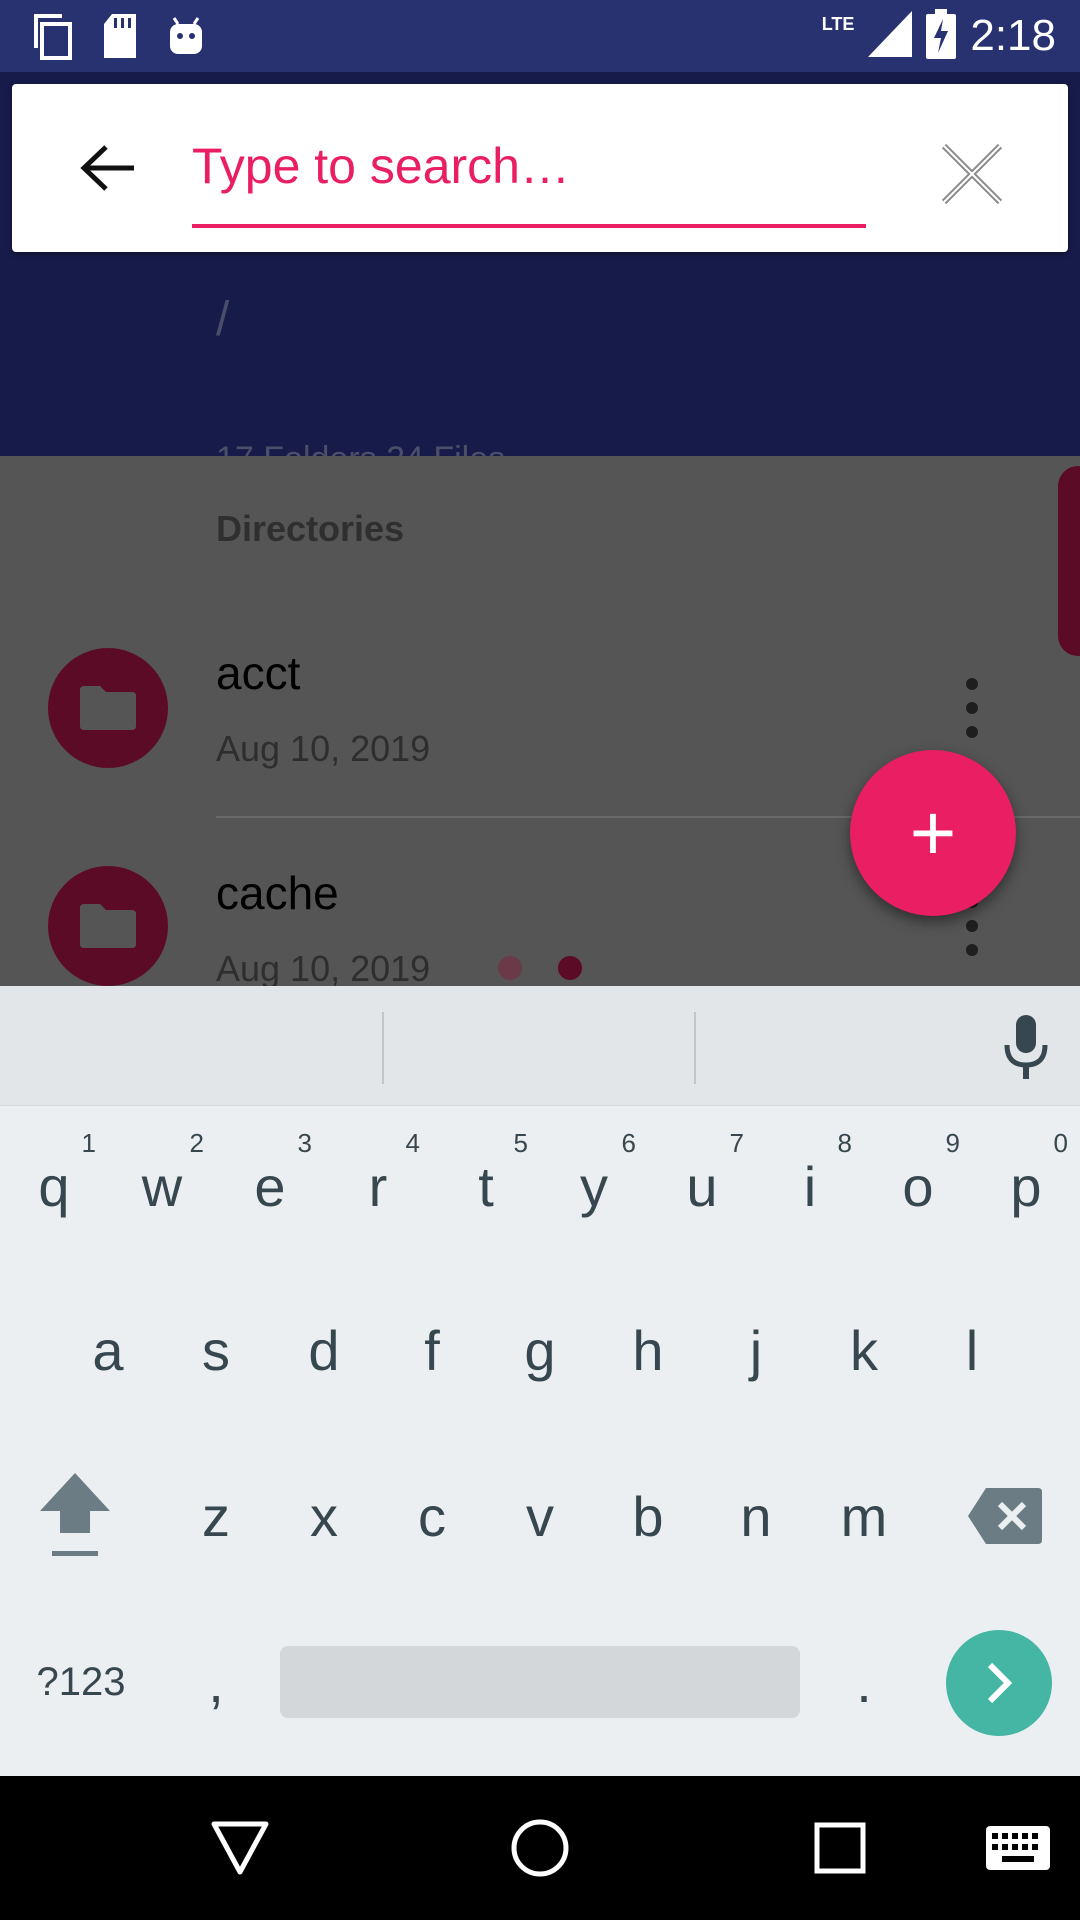 The height and width of the screenshot is (1920, 1080). I want to click on nav-home-button, so click(540, 1848).